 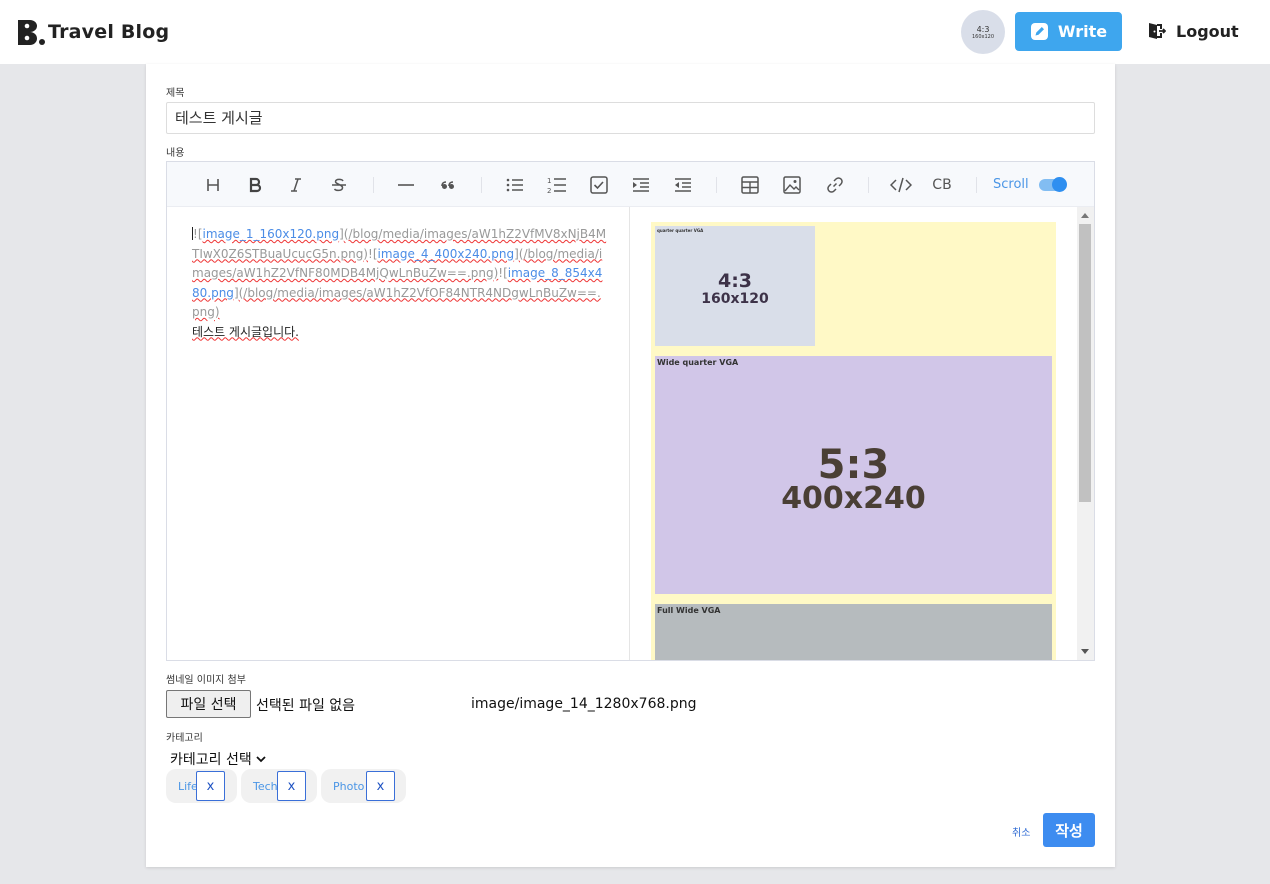 What do you see at coordinates (983, 29) in the screenshot?
I see `avatar-ratio: 4:3` at bounding box center [983, 29].